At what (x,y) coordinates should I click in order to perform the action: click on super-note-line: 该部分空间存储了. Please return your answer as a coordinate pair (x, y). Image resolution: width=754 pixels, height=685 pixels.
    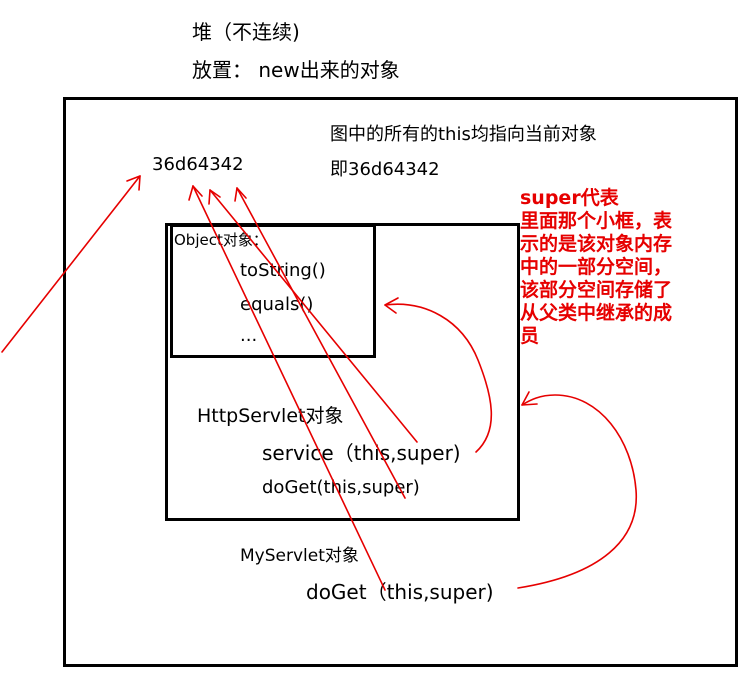
    Looking at the image, I should click on (596, 290).